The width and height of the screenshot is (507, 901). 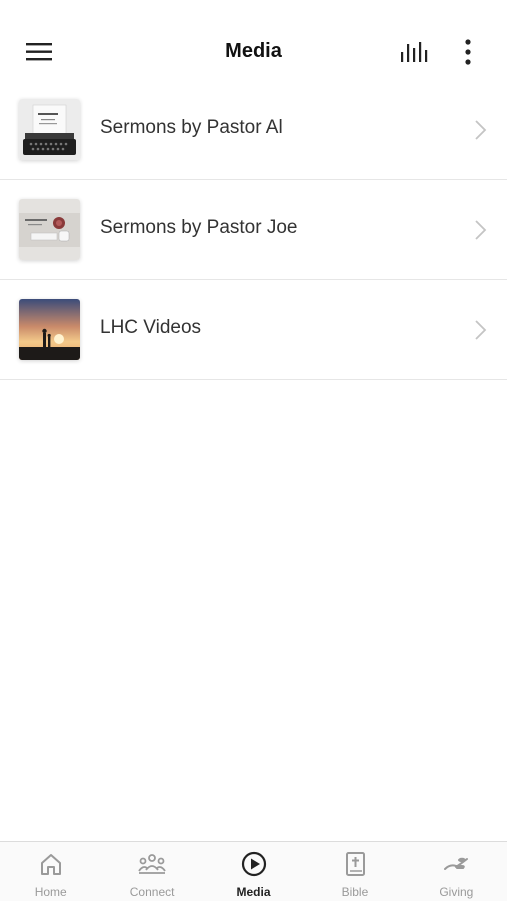 I want to click on people-group-icon, so click(x=152, y=864).